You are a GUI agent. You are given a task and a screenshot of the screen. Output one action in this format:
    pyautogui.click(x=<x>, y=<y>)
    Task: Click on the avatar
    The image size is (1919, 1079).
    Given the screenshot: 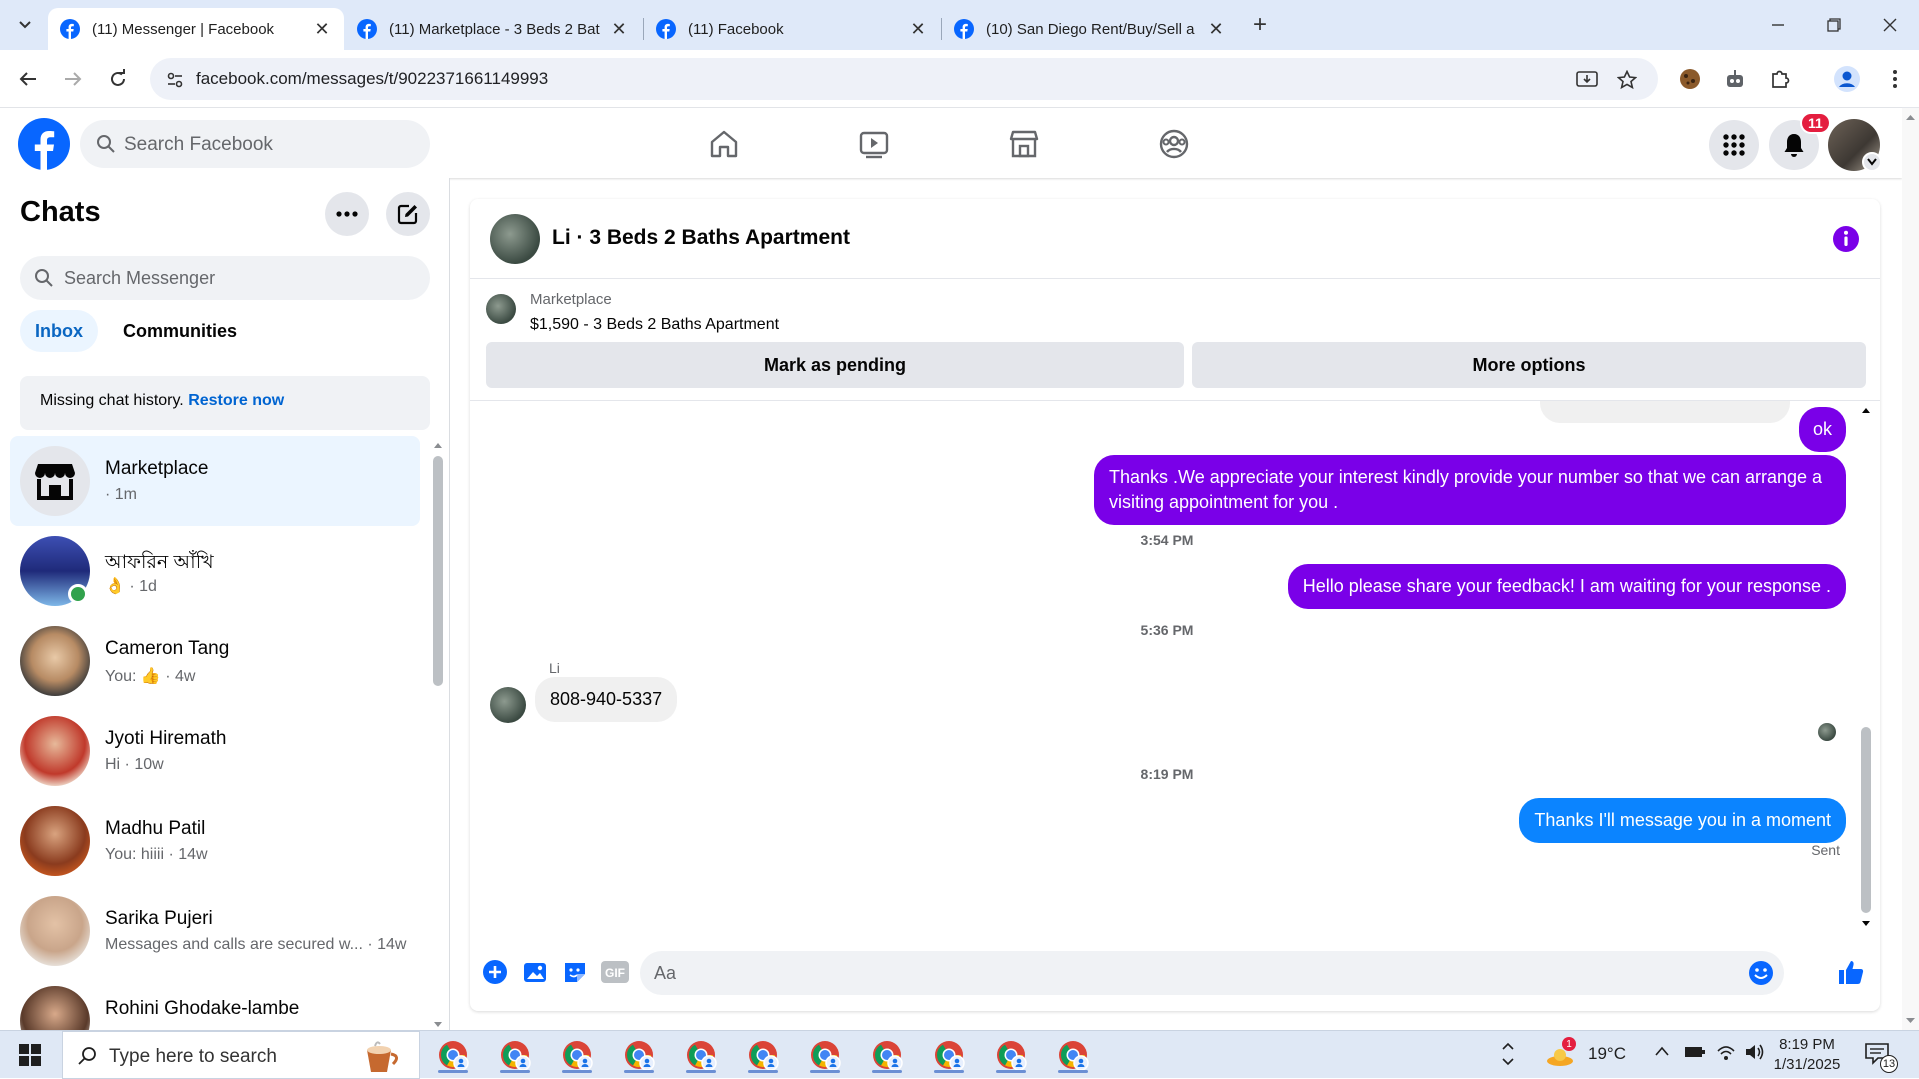 What is the action you would take?
    pyautogui.click(x=55, y=841)
    